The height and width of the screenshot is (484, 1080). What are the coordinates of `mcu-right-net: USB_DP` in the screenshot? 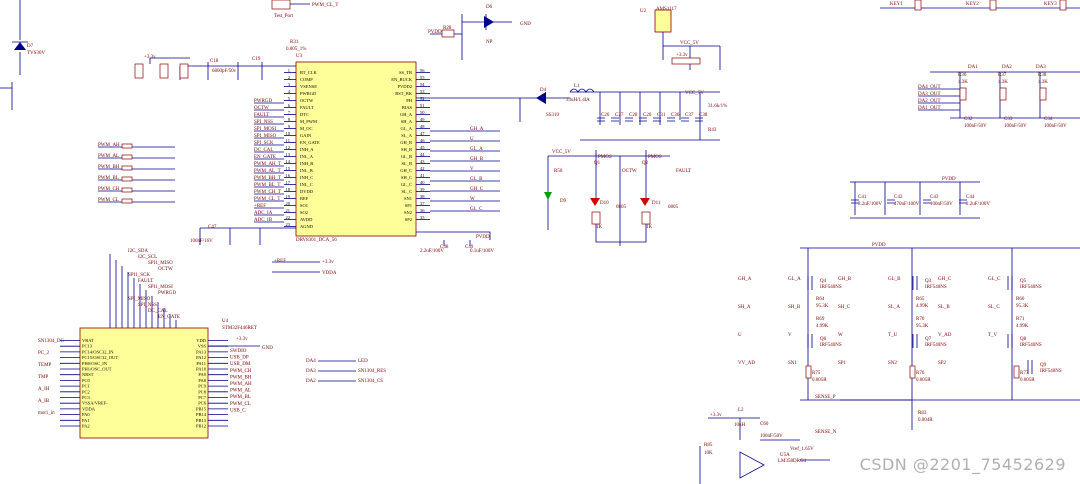 It's located at (239, 358).